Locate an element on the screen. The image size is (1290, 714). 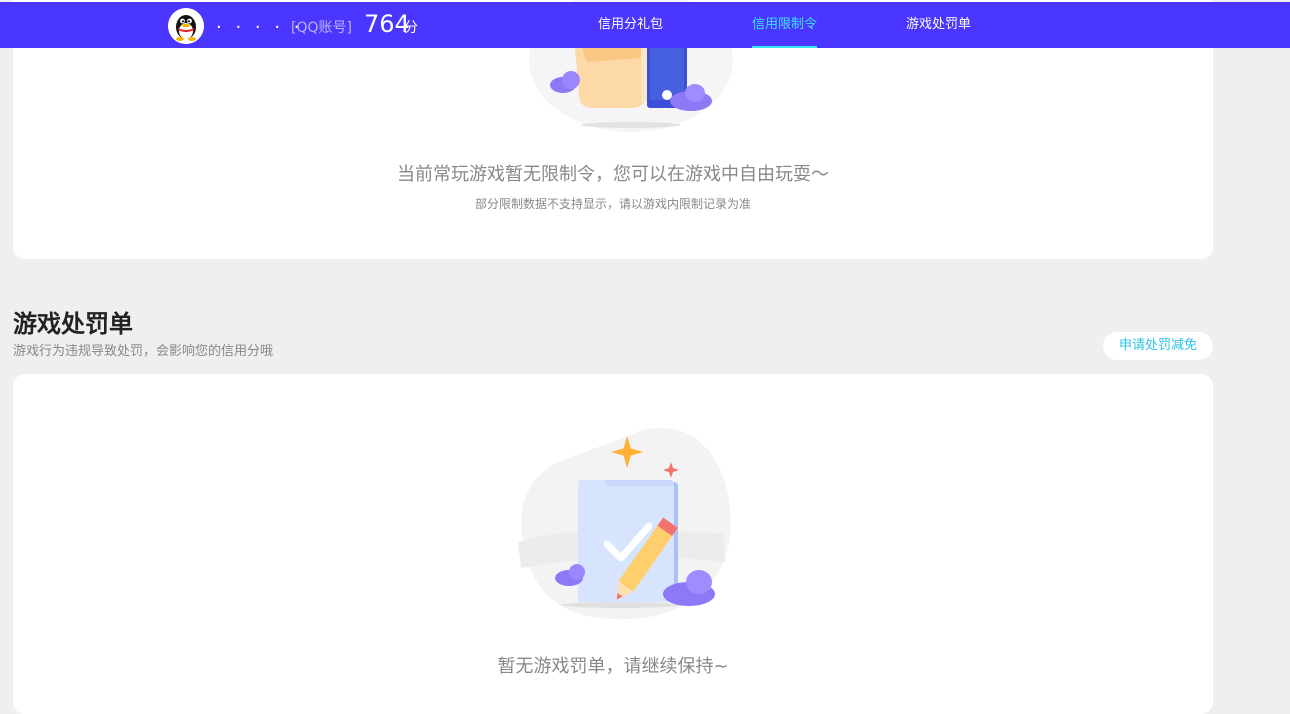
section-title: 游戏处罚单 is located at coordinates (73, 324).